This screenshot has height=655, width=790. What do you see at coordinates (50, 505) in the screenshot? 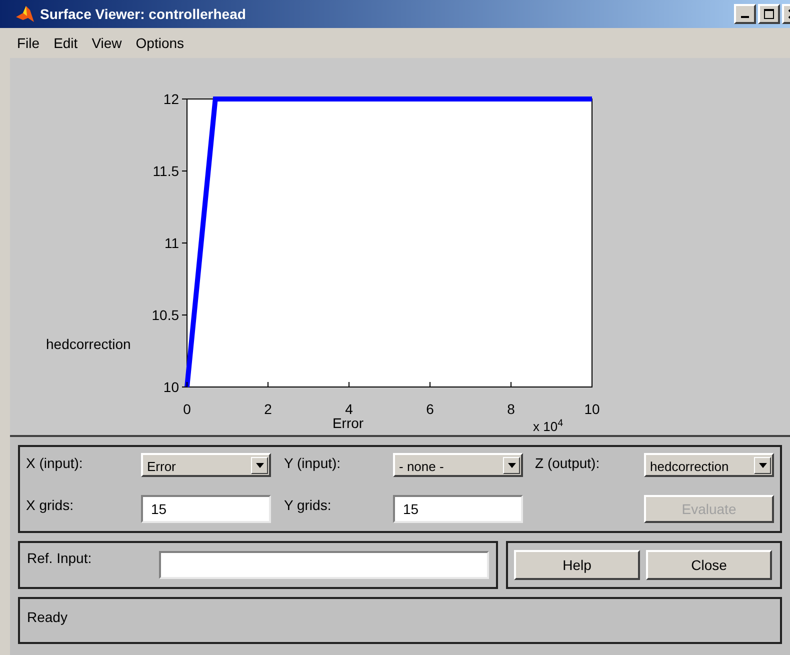
I see `field-label: X grids:` at bounding box center [50, 505].